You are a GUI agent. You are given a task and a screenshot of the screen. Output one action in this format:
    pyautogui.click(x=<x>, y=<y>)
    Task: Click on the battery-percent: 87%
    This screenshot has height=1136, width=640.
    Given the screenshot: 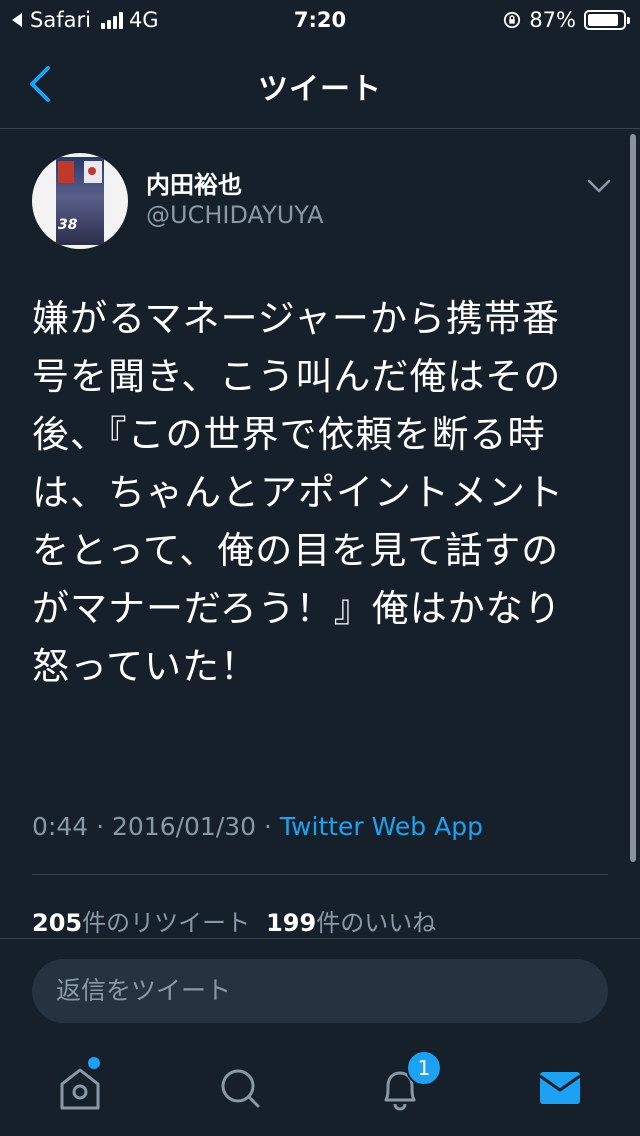 What is the action you would take?
    pyautogui.click(x=552, y=20)
    